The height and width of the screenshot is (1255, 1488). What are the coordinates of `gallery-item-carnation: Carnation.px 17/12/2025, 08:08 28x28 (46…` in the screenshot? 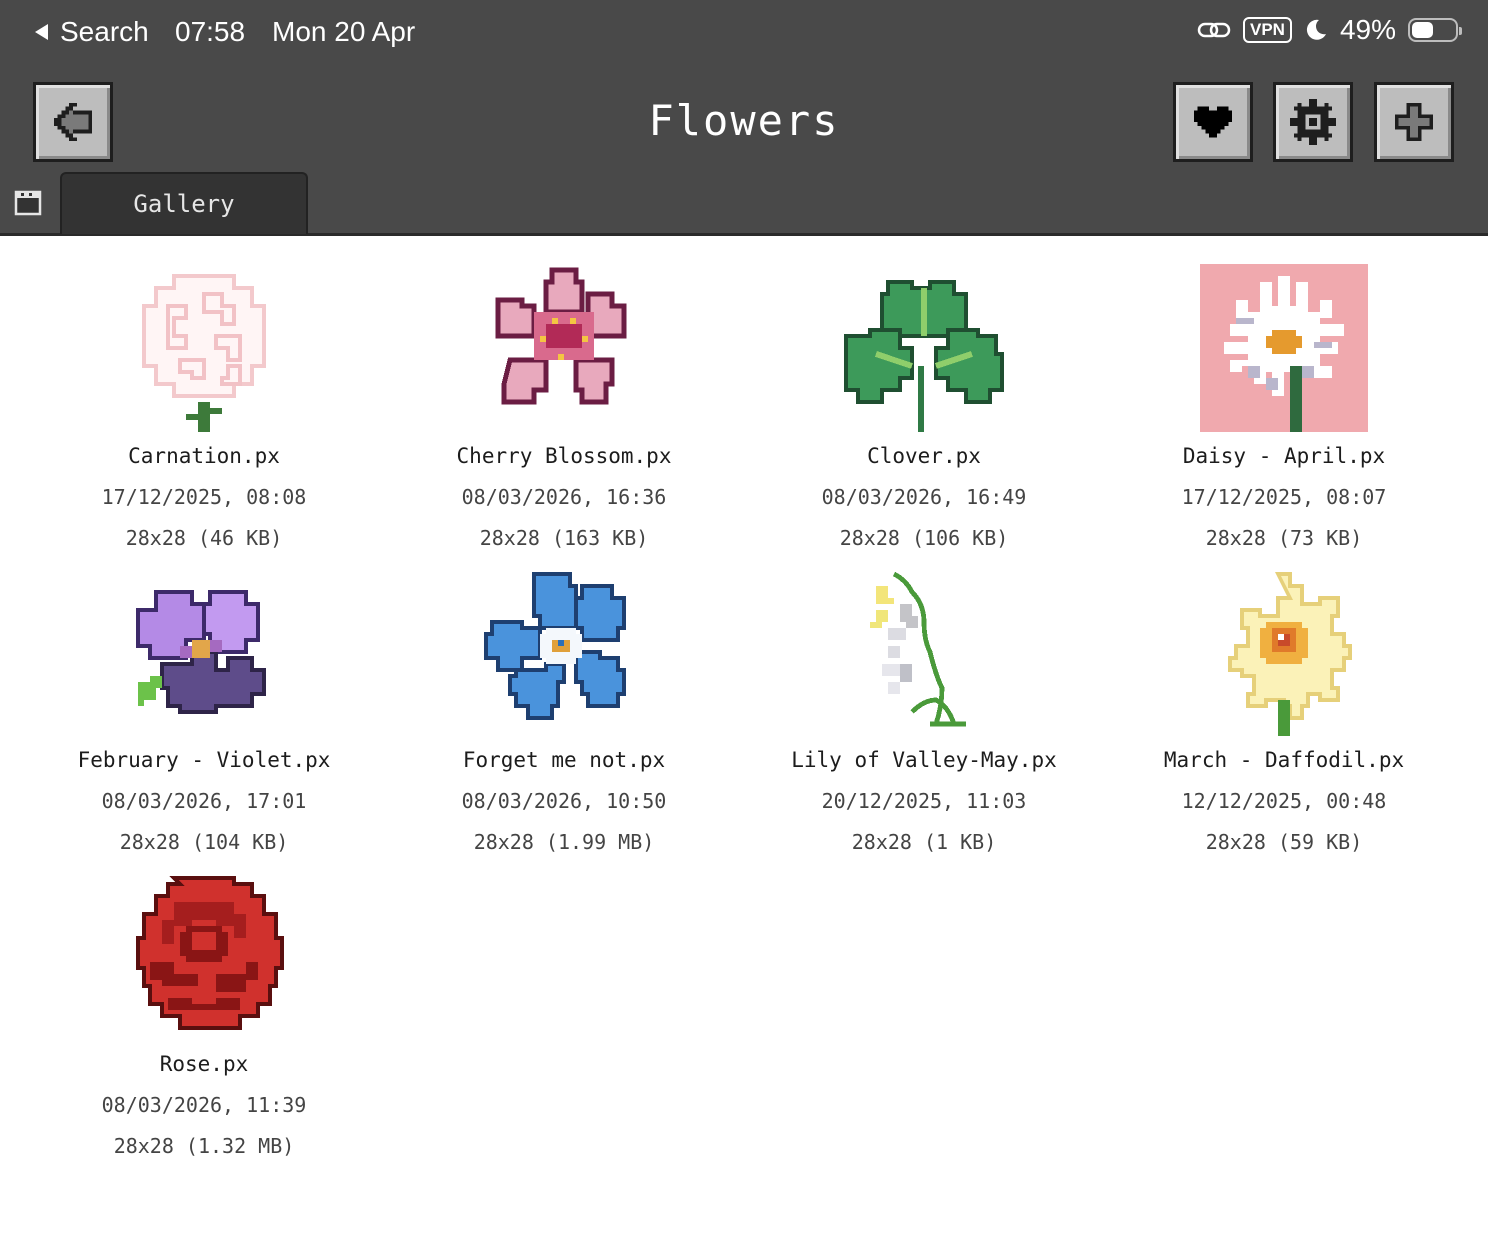 It's located at (204, 407).